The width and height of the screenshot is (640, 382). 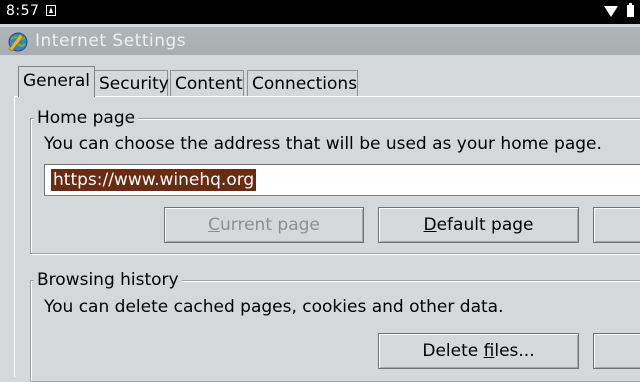 I want to click on current-page-button: Current page, so click(x=264, y=225).